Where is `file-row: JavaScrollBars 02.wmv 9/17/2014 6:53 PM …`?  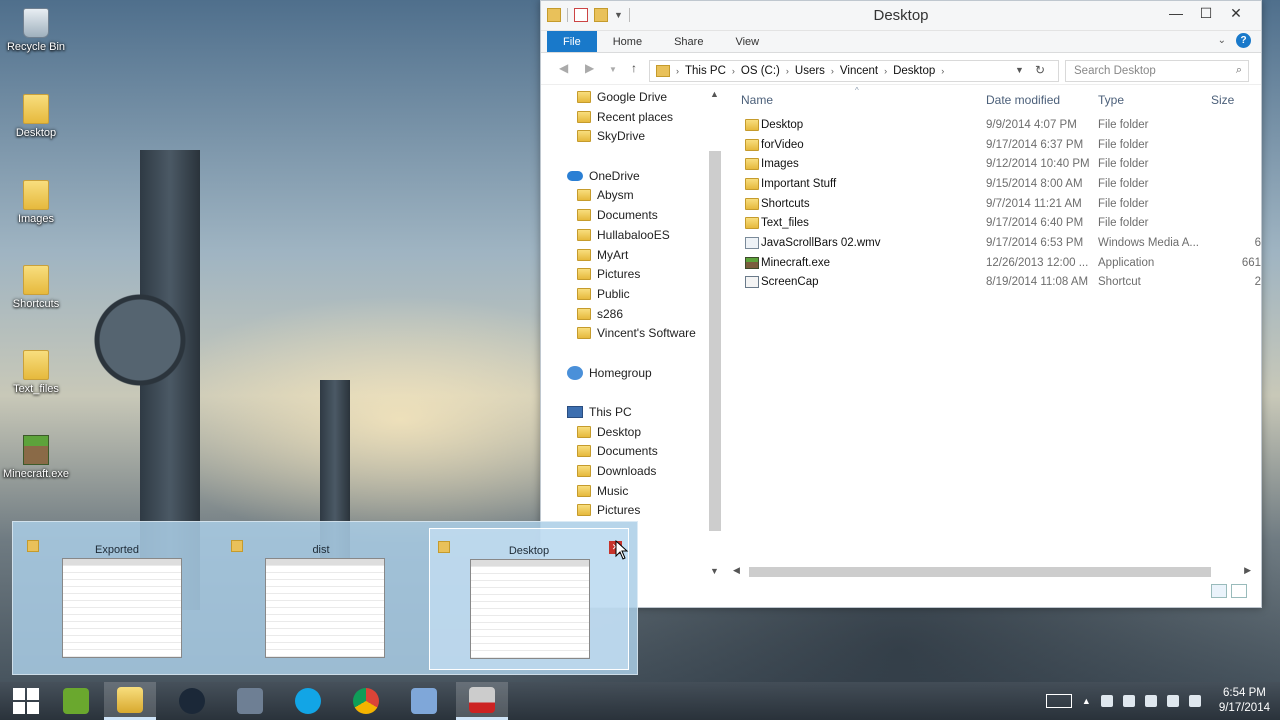 file-row: JavaScrollBars 02.wmv 9/17/2014 6:53 PM … is located at coordinates (996, 244).